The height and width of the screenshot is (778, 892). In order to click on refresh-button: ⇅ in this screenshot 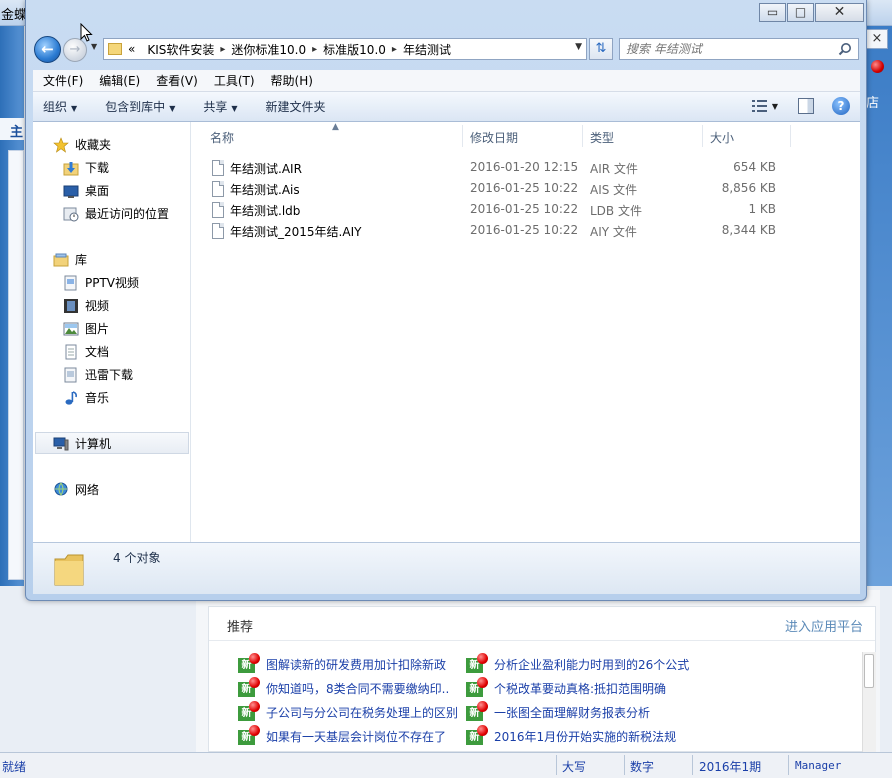, I will do `click(601, 49)`.